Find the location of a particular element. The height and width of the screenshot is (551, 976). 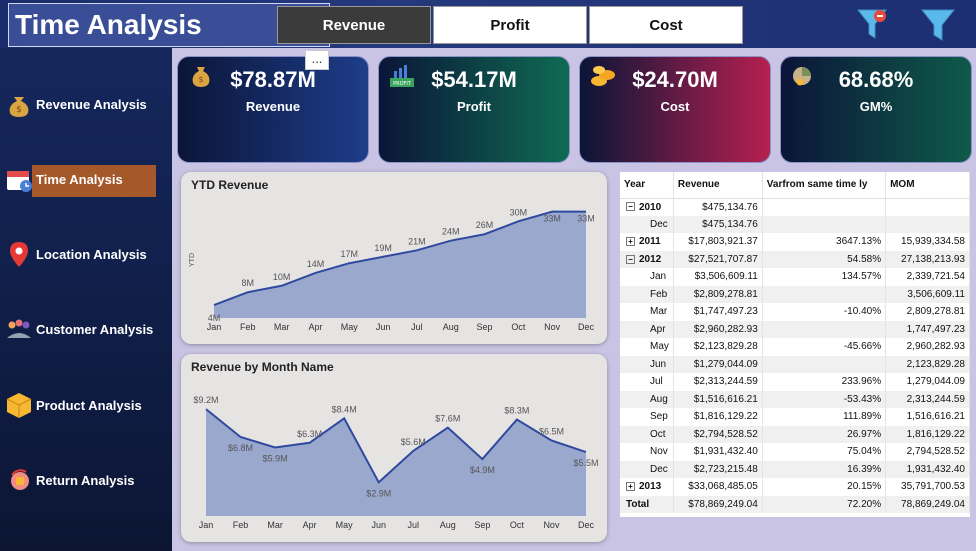

cell-var: 26.97% is located at coordinates (824, 434).